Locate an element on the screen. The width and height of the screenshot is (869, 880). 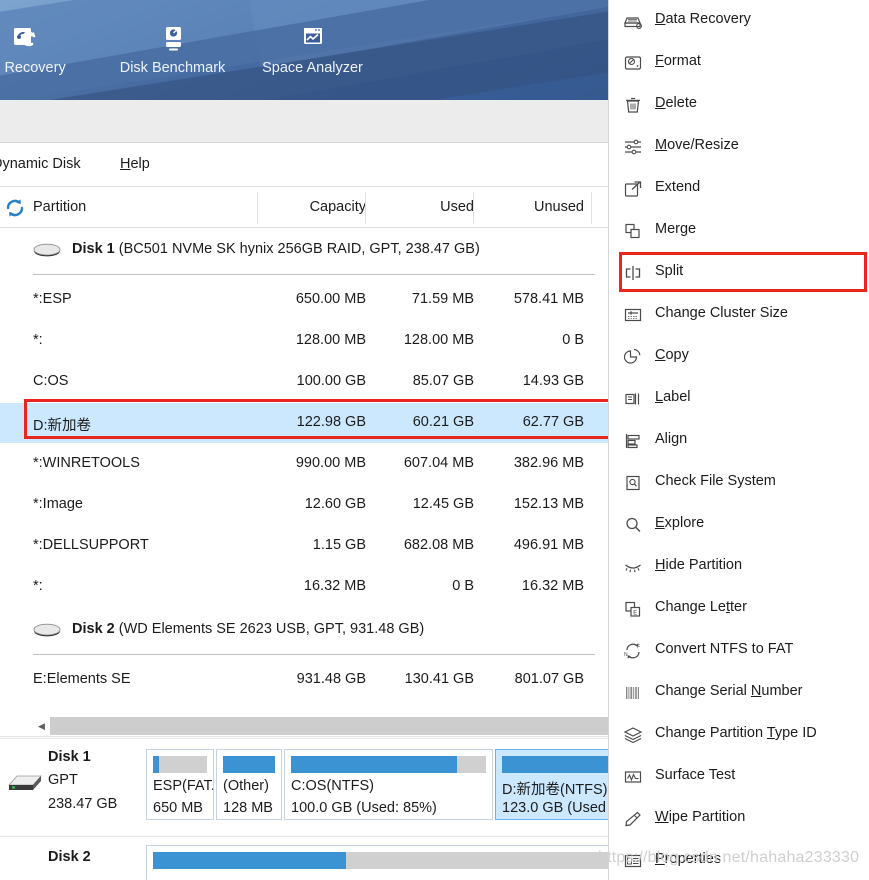
disk-name: Disk 2 is located at coordinates (93, 629).